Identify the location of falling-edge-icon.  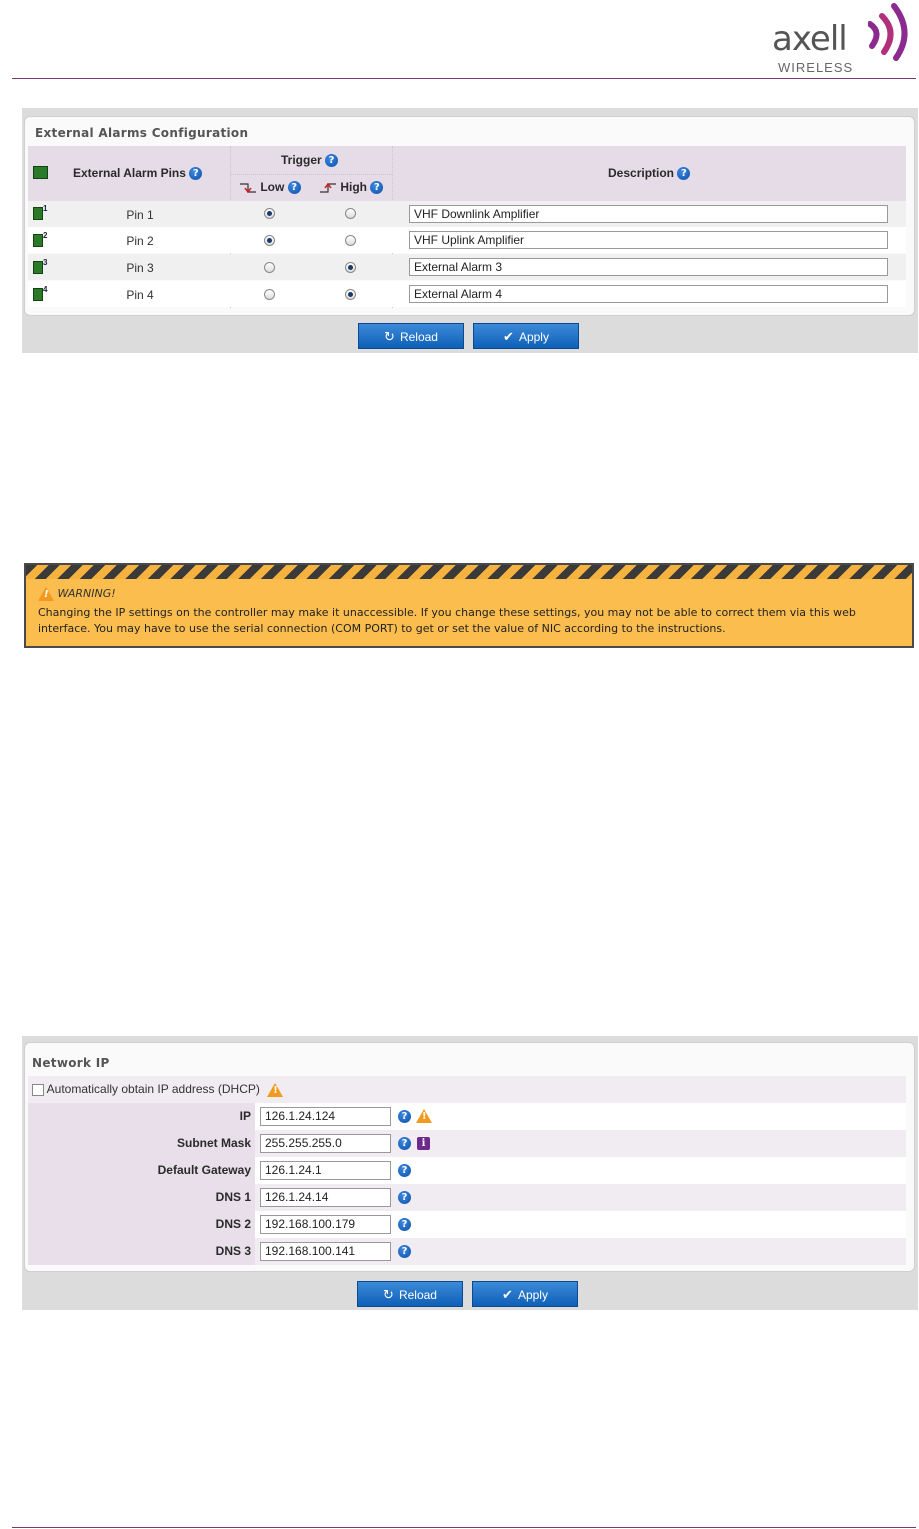
(248, 188).